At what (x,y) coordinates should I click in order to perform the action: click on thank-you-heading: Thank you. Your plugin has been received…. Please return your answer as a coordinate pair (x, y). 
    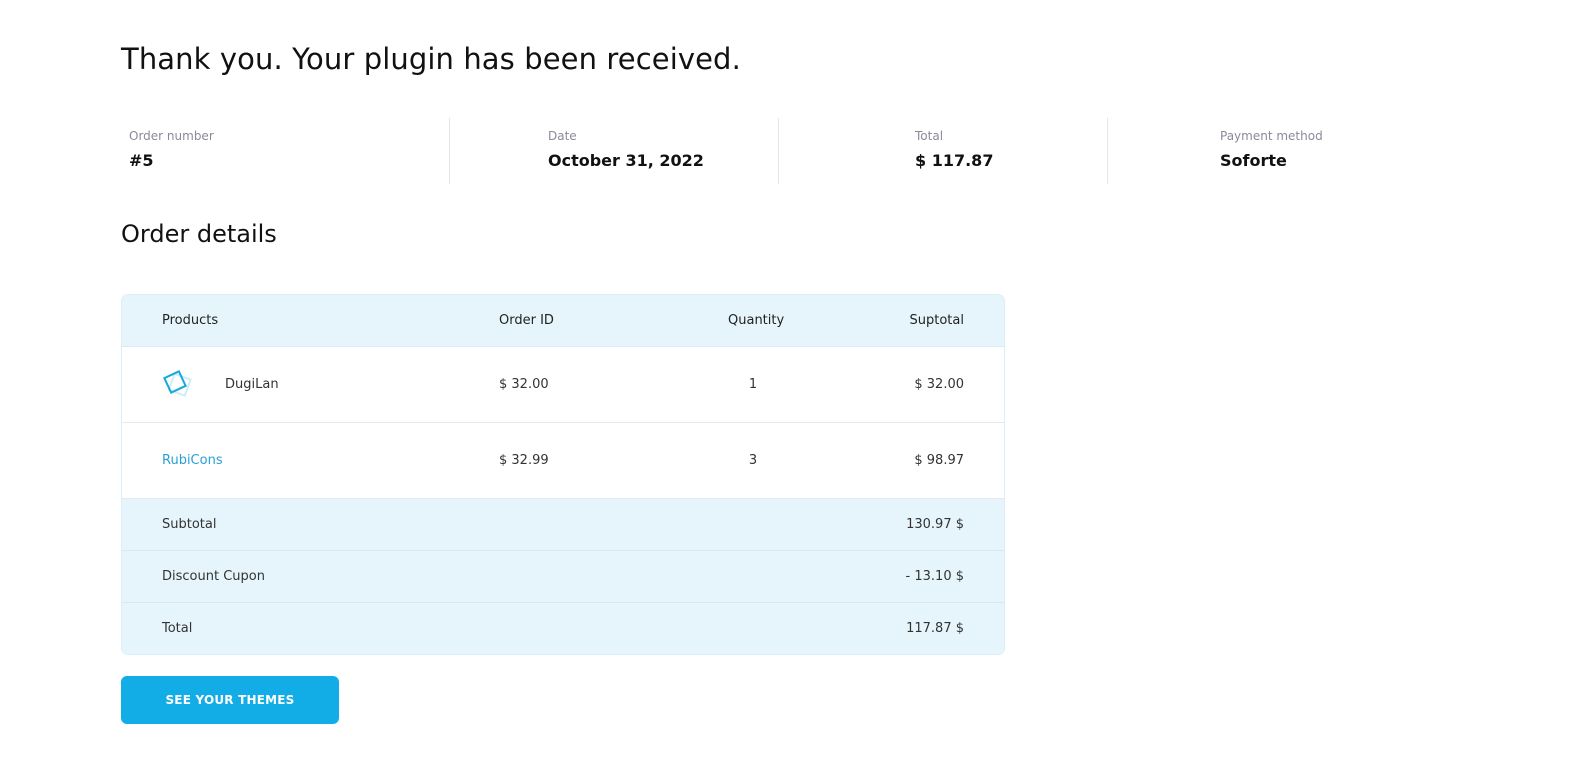
    Looking at the image, I should click on (431, 59).